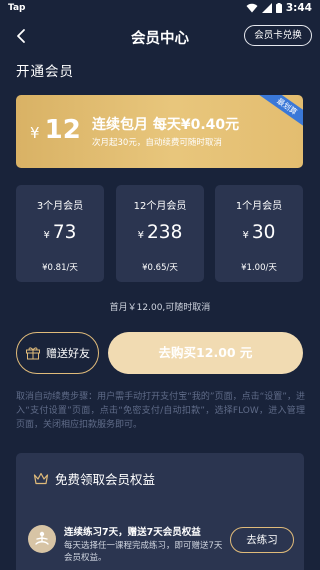  I want to click on featured-price: ¥ 12, so click(55, 130).